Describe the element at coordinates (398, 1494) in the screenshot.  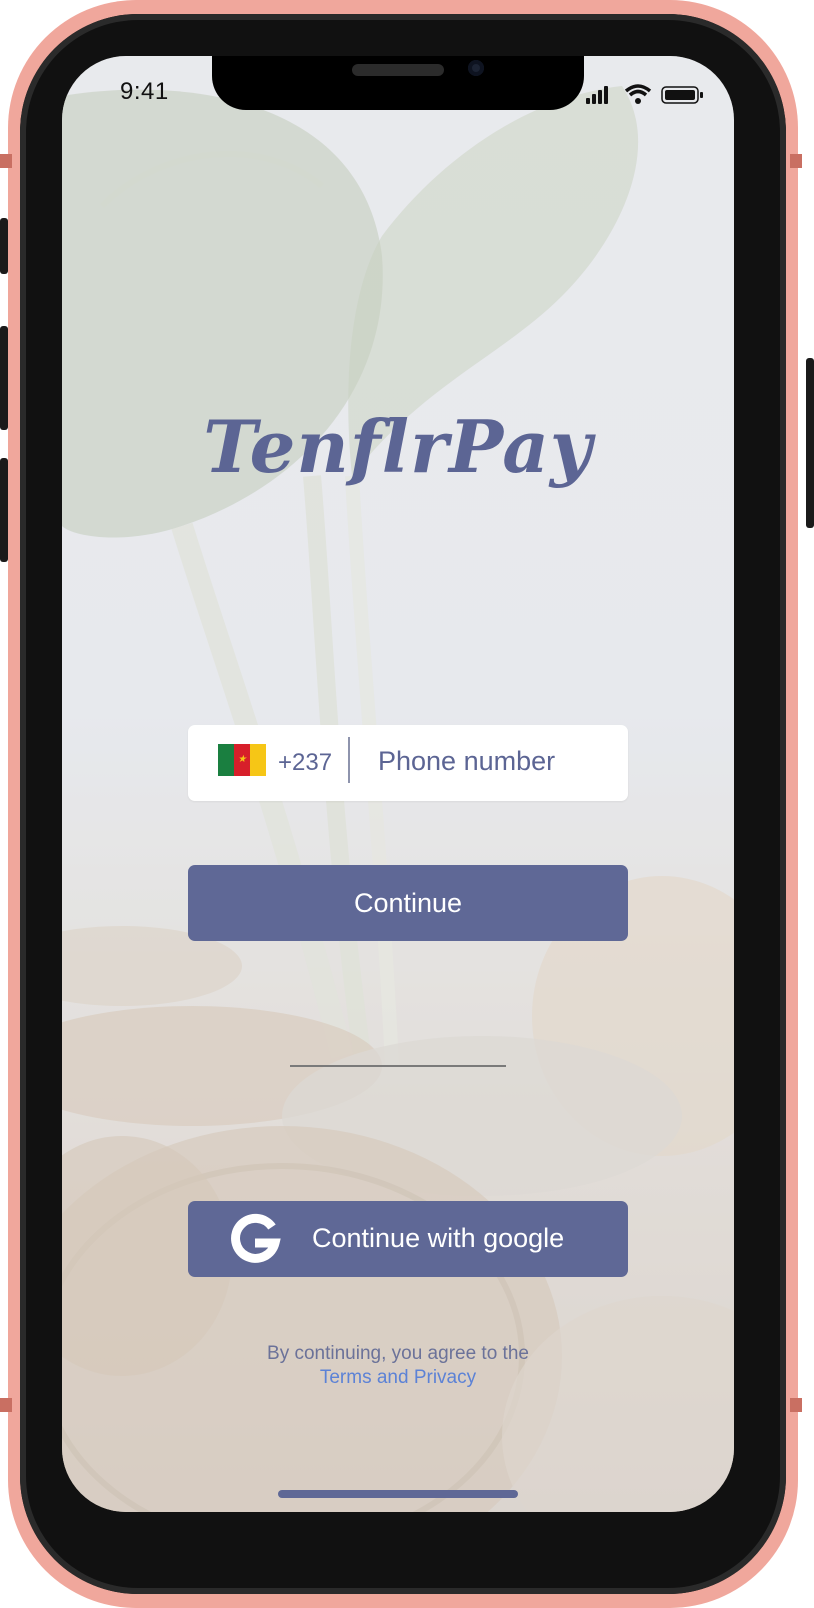
I see `home-indicator` at that location.